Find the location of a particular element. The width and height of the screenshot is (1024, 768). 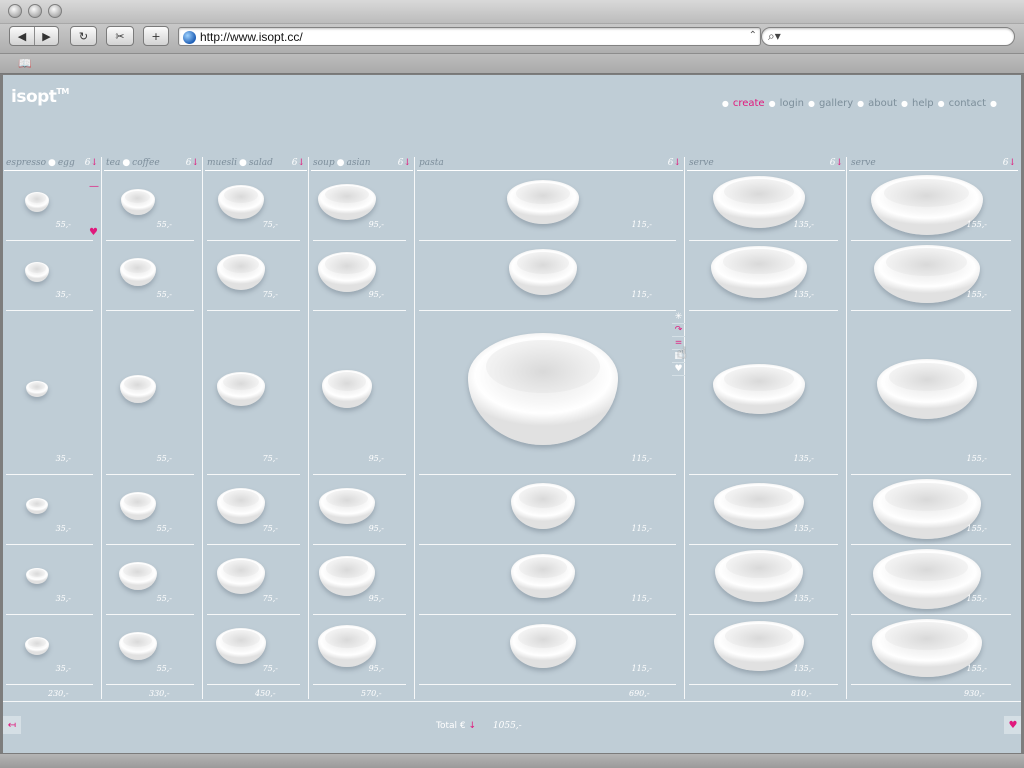

close-window-icon is located at coordinates (15, 11).